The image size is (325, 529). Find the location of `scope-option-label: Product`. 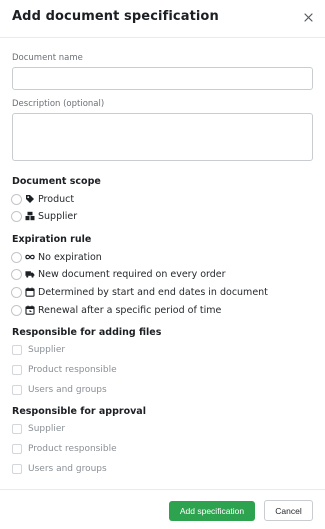

scope-option-label: Product is located at coordinates (56, 199).